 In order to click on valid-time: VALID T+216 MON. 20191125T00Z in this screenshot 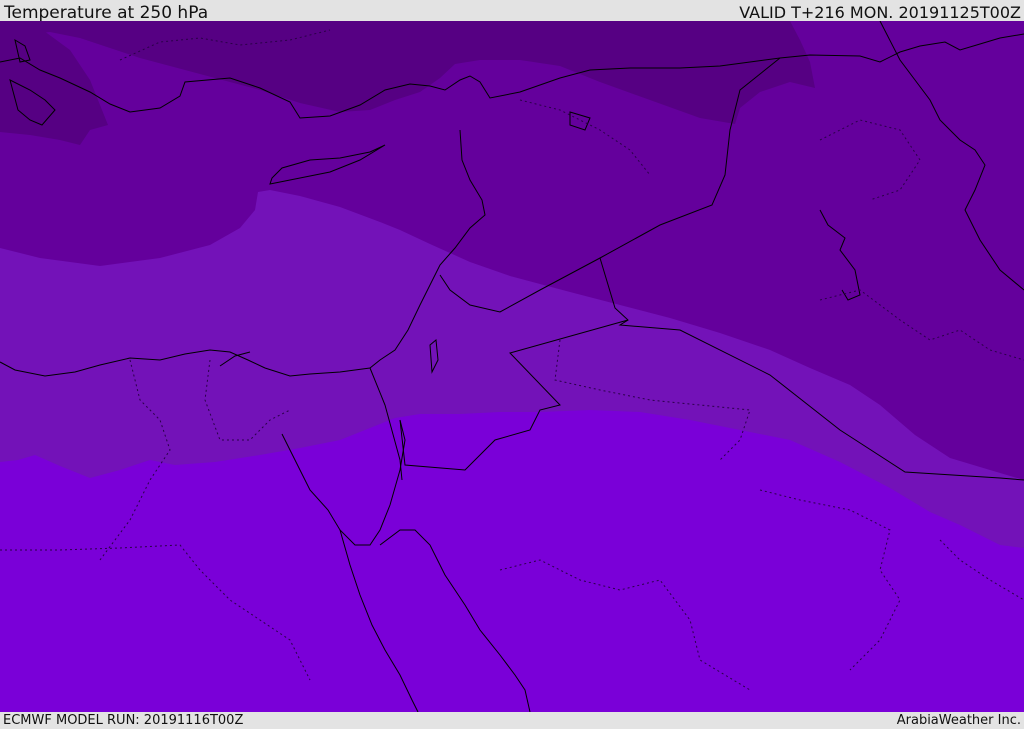, I will do `click(880, 12)`.